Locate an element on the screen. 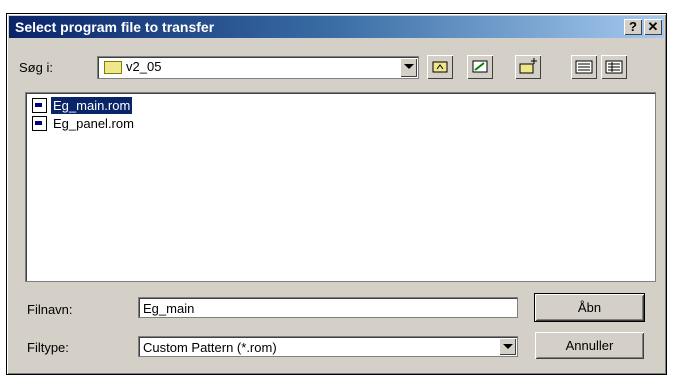 Image resolution: width=673 pixels, height=382 pixels. close-button: ✕ is located at coordinates (653, 27).